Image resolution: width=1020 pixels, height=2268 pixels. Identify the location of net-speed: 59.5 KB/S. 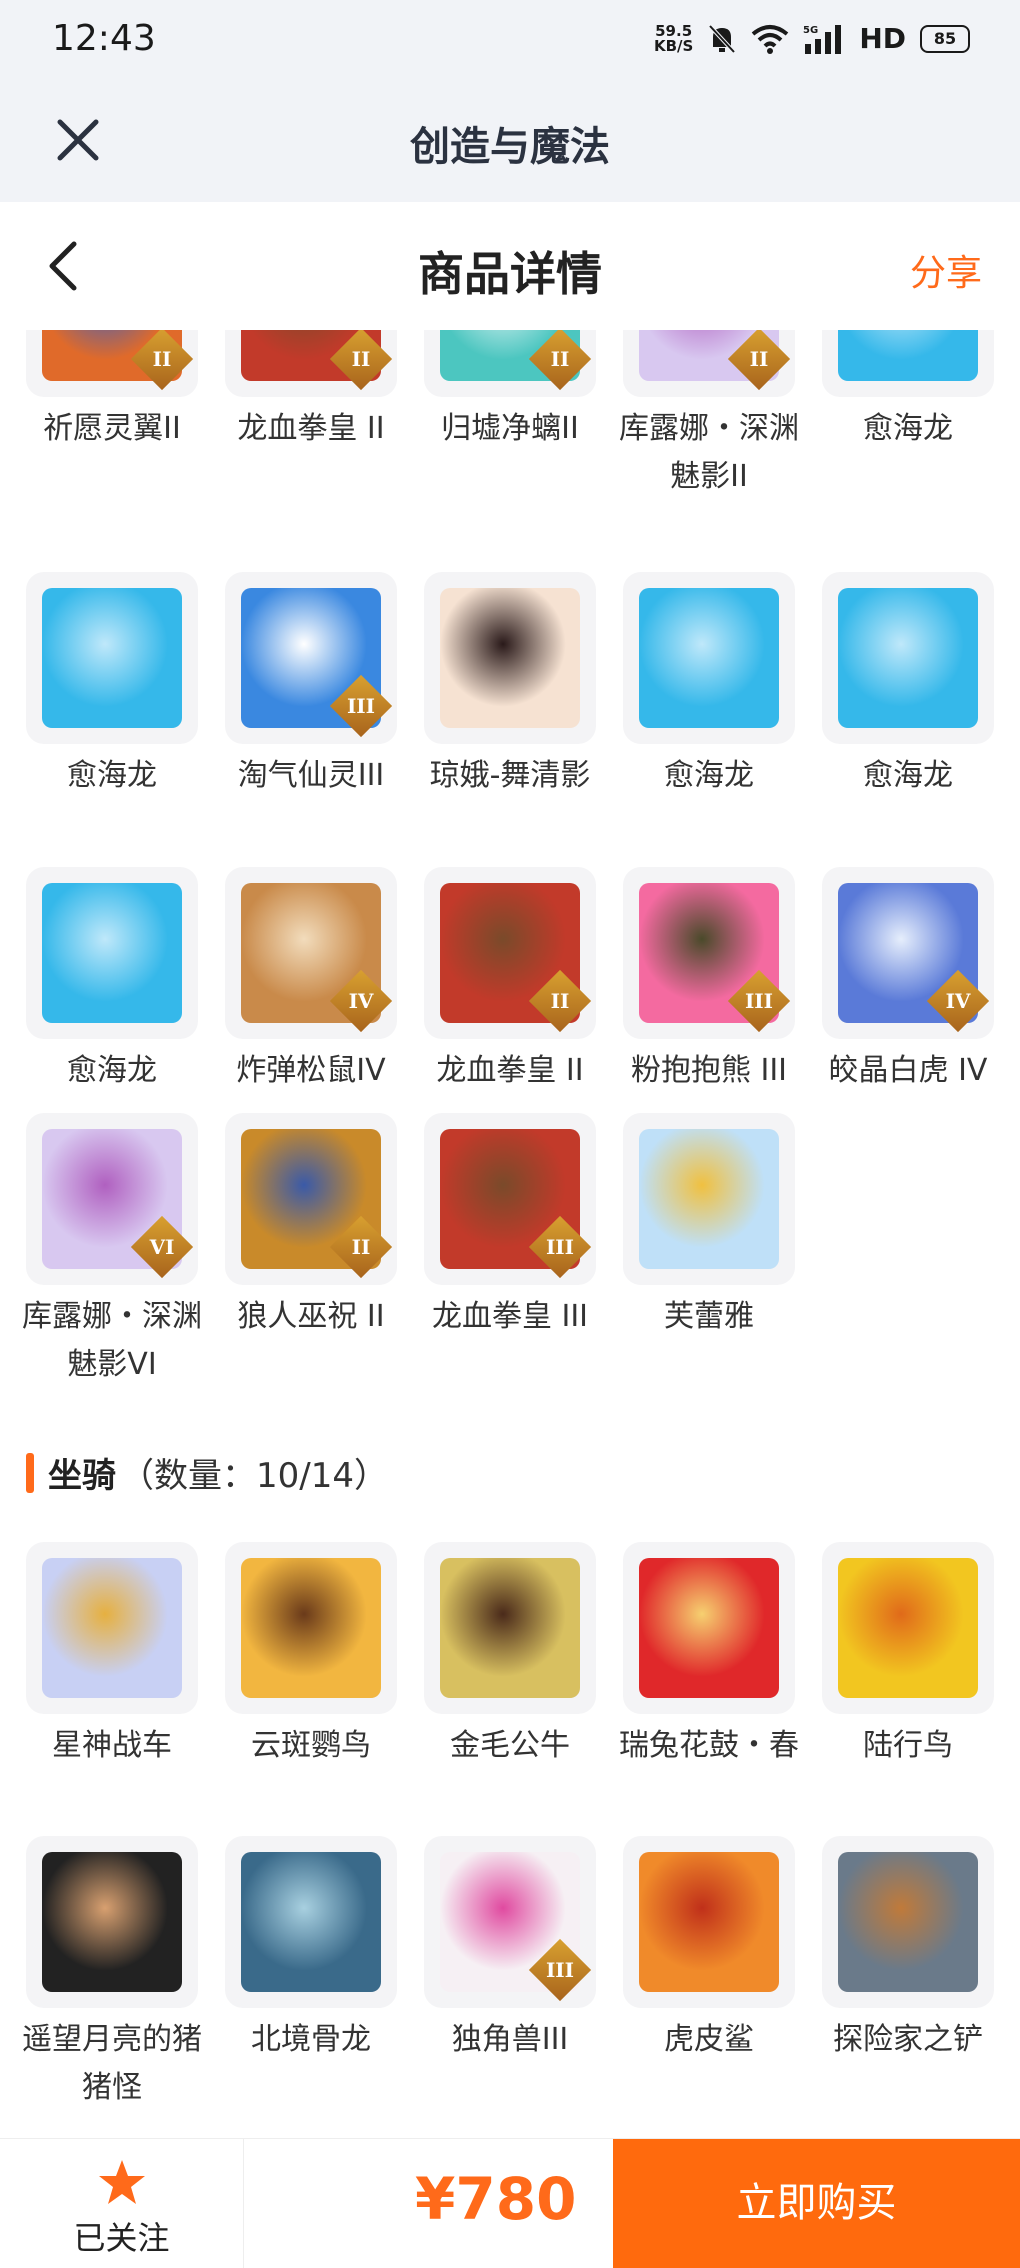
(673, 38).